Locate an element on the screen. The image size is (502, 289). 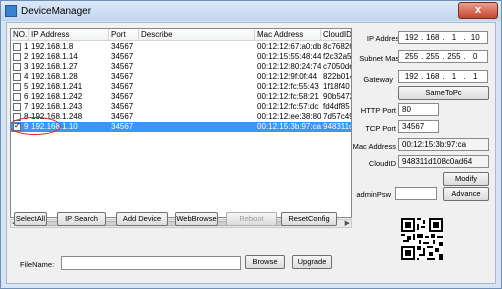
mac-address-label: Mac Address is located at coordinates (374, 146).